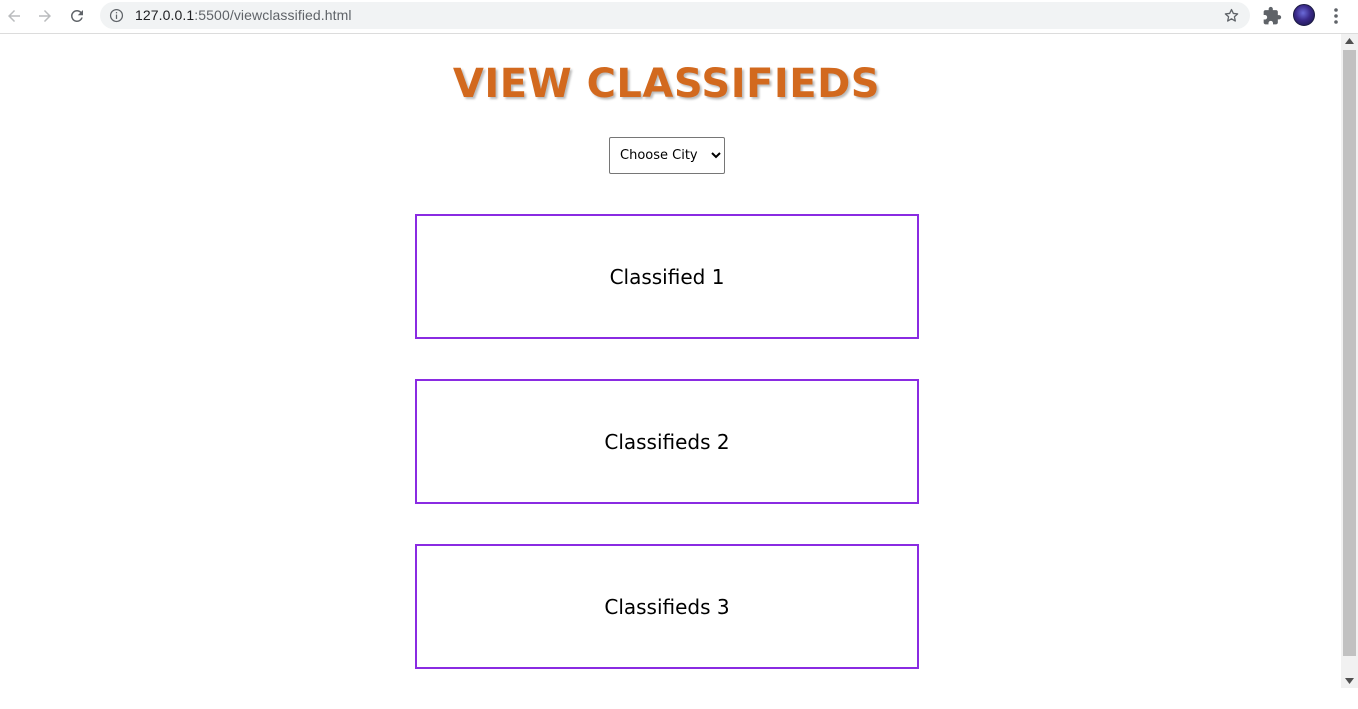 The width and height of the screenshot is (1358, 709). I want to click on address-bar: 127.0.0.1:5500/viewclassified.html, so click(675, 15).